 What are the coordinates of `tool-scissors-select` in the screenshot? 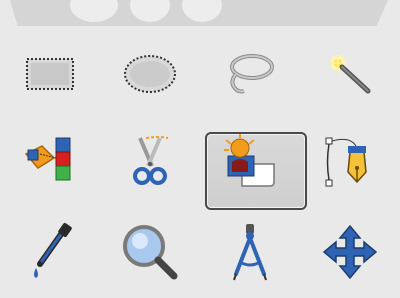 It's located at (150, 162).